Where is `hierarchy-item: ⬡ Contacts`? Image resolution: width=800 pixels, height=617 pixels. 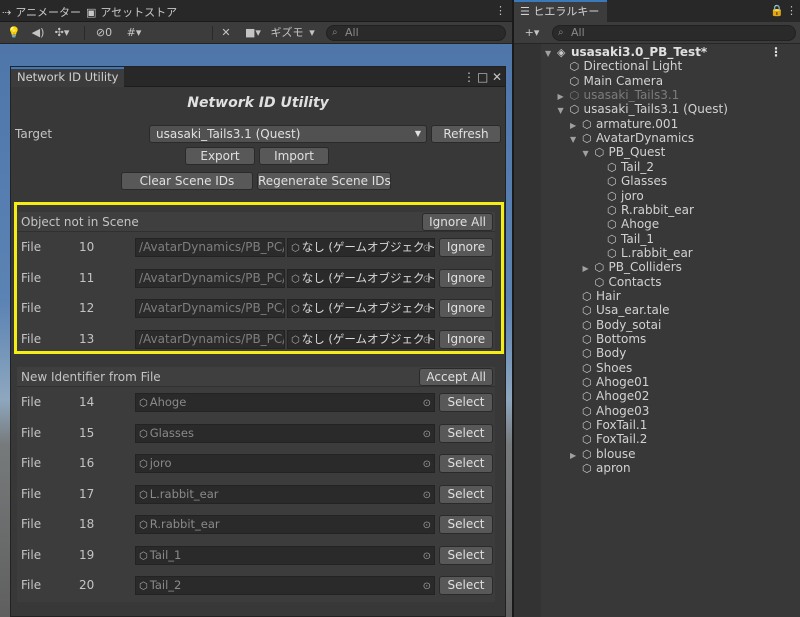
hierarchy-item: ⬡ Contacts is located at coordinates (622, 282).